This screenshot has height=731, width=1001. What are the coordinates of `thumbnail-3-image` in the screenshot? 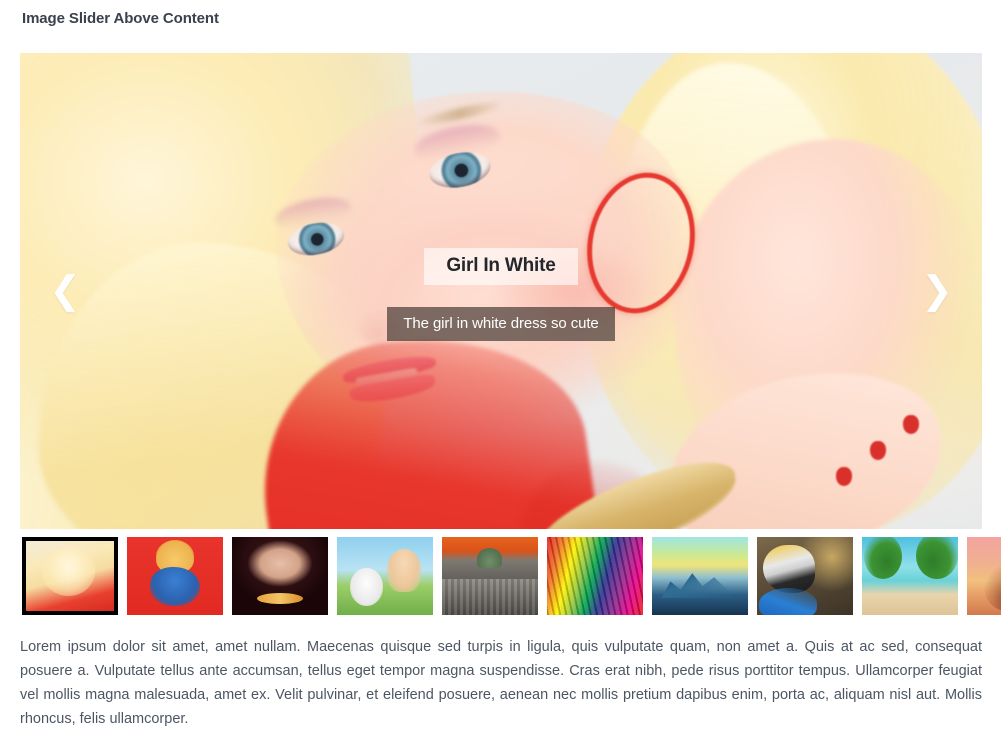 It's located at (280, 576).